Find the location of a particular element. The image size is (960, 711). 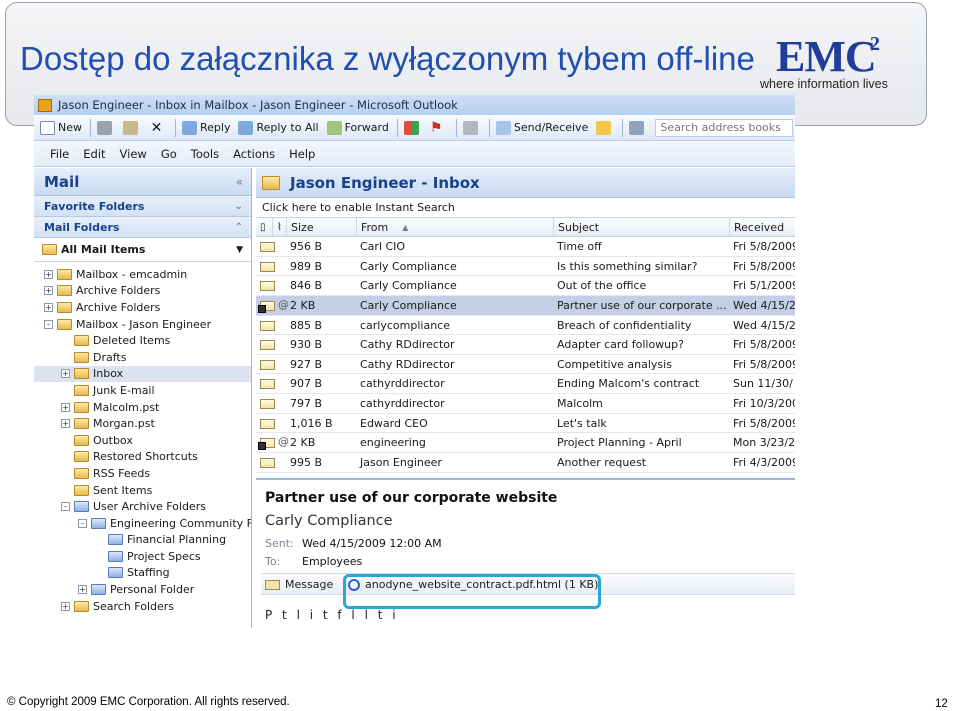

folder-label: Mailbox - emcadmin is located at coordinates (132, 274).